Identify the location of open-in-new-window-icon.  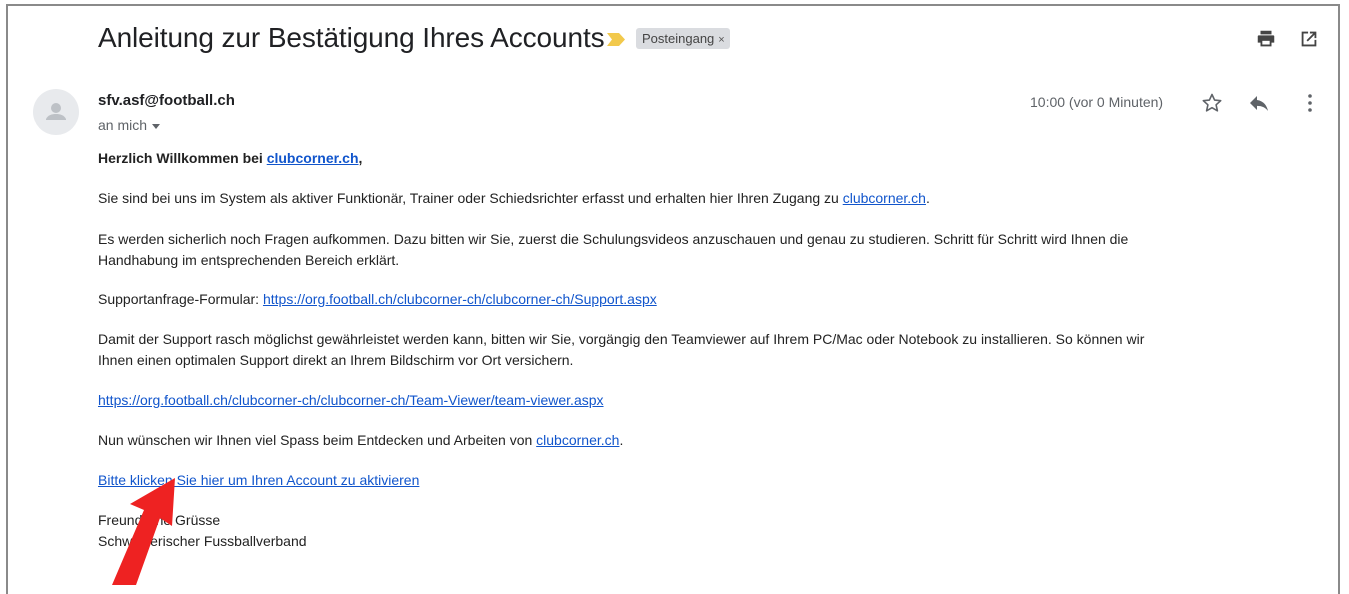
(1309, 39).